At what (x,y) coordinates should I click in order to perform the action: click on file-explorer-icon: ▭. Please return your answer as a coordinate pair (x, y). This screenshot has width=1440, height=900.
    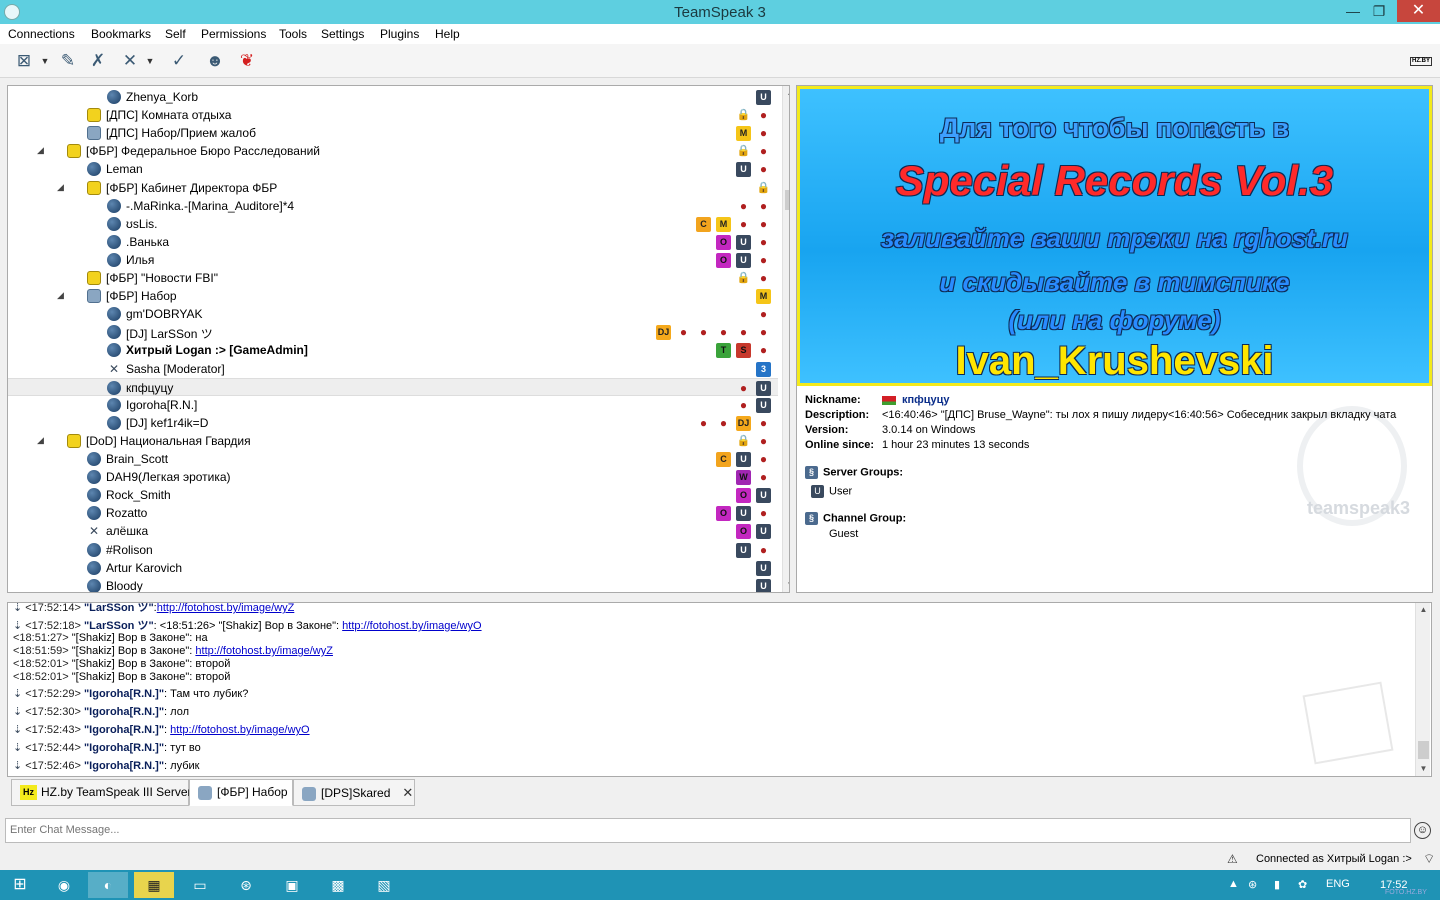
    Looking at the image, I should click on (200, 885).